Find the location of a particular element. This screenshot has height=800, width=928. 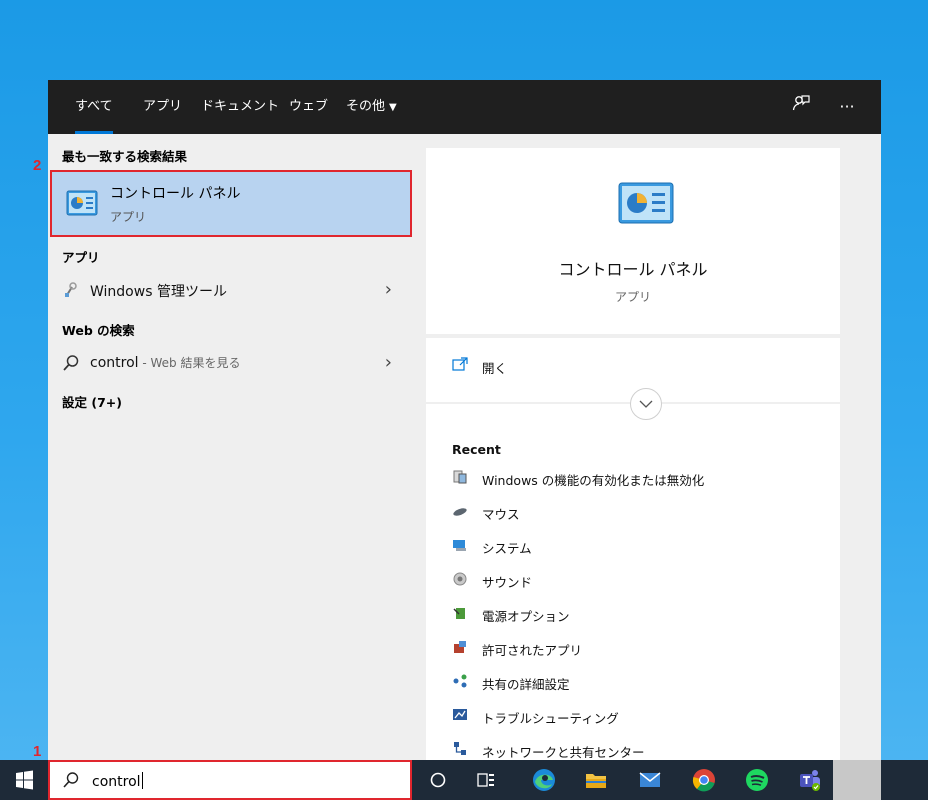

recent-label: トラブルシューティング is located at coordinates (550, 718).